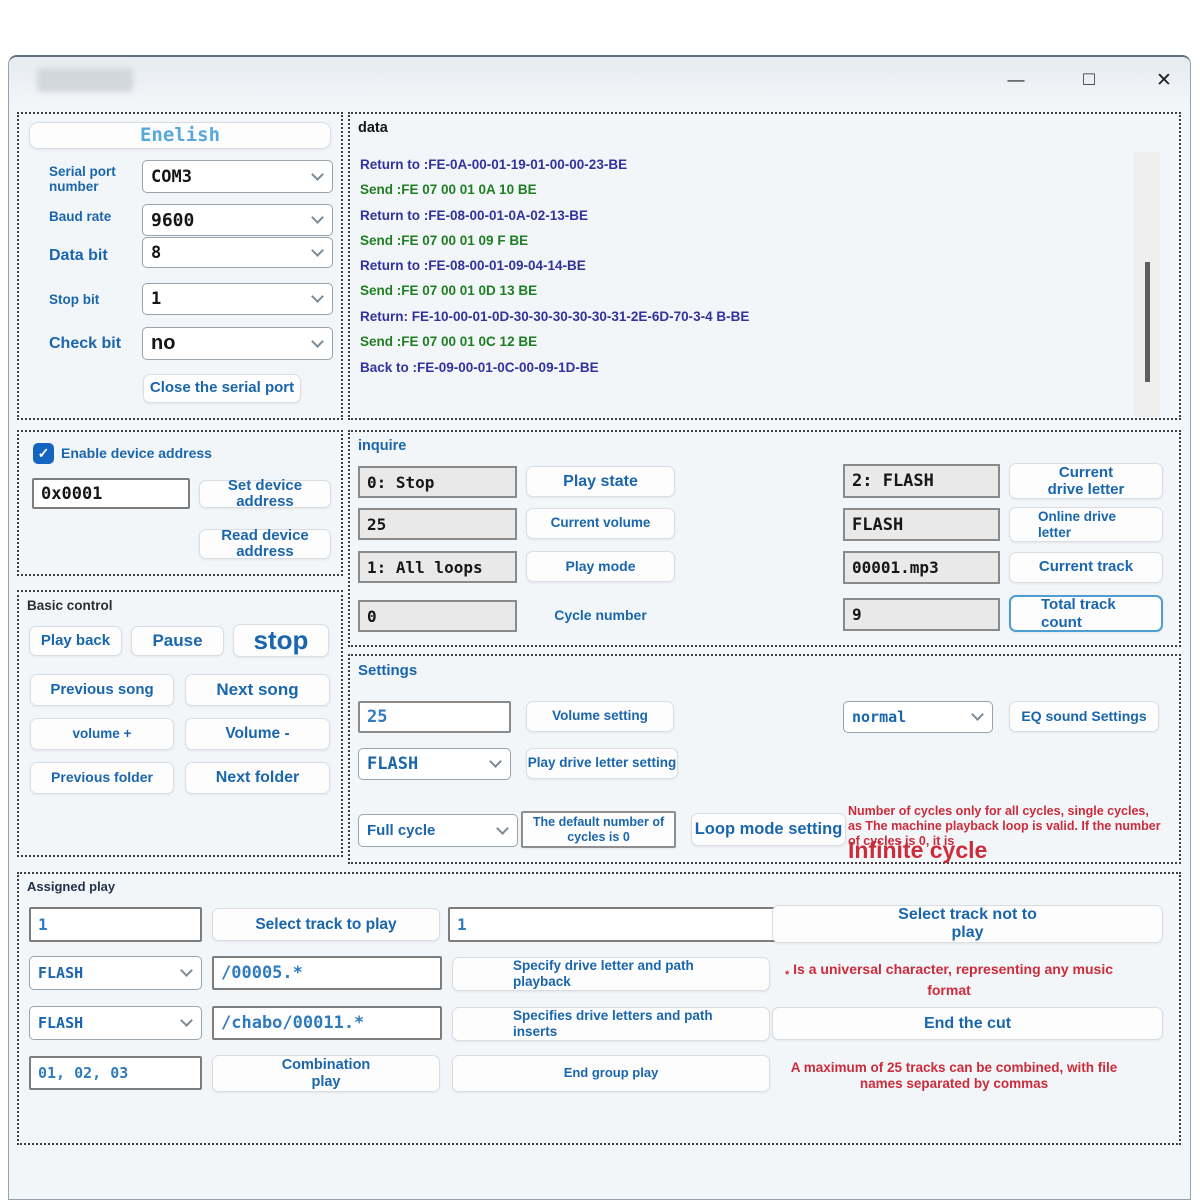 The height and width of the screenshot is (1200, 1200). I want to click on stop-bit-value: 1, so click(156, 299).